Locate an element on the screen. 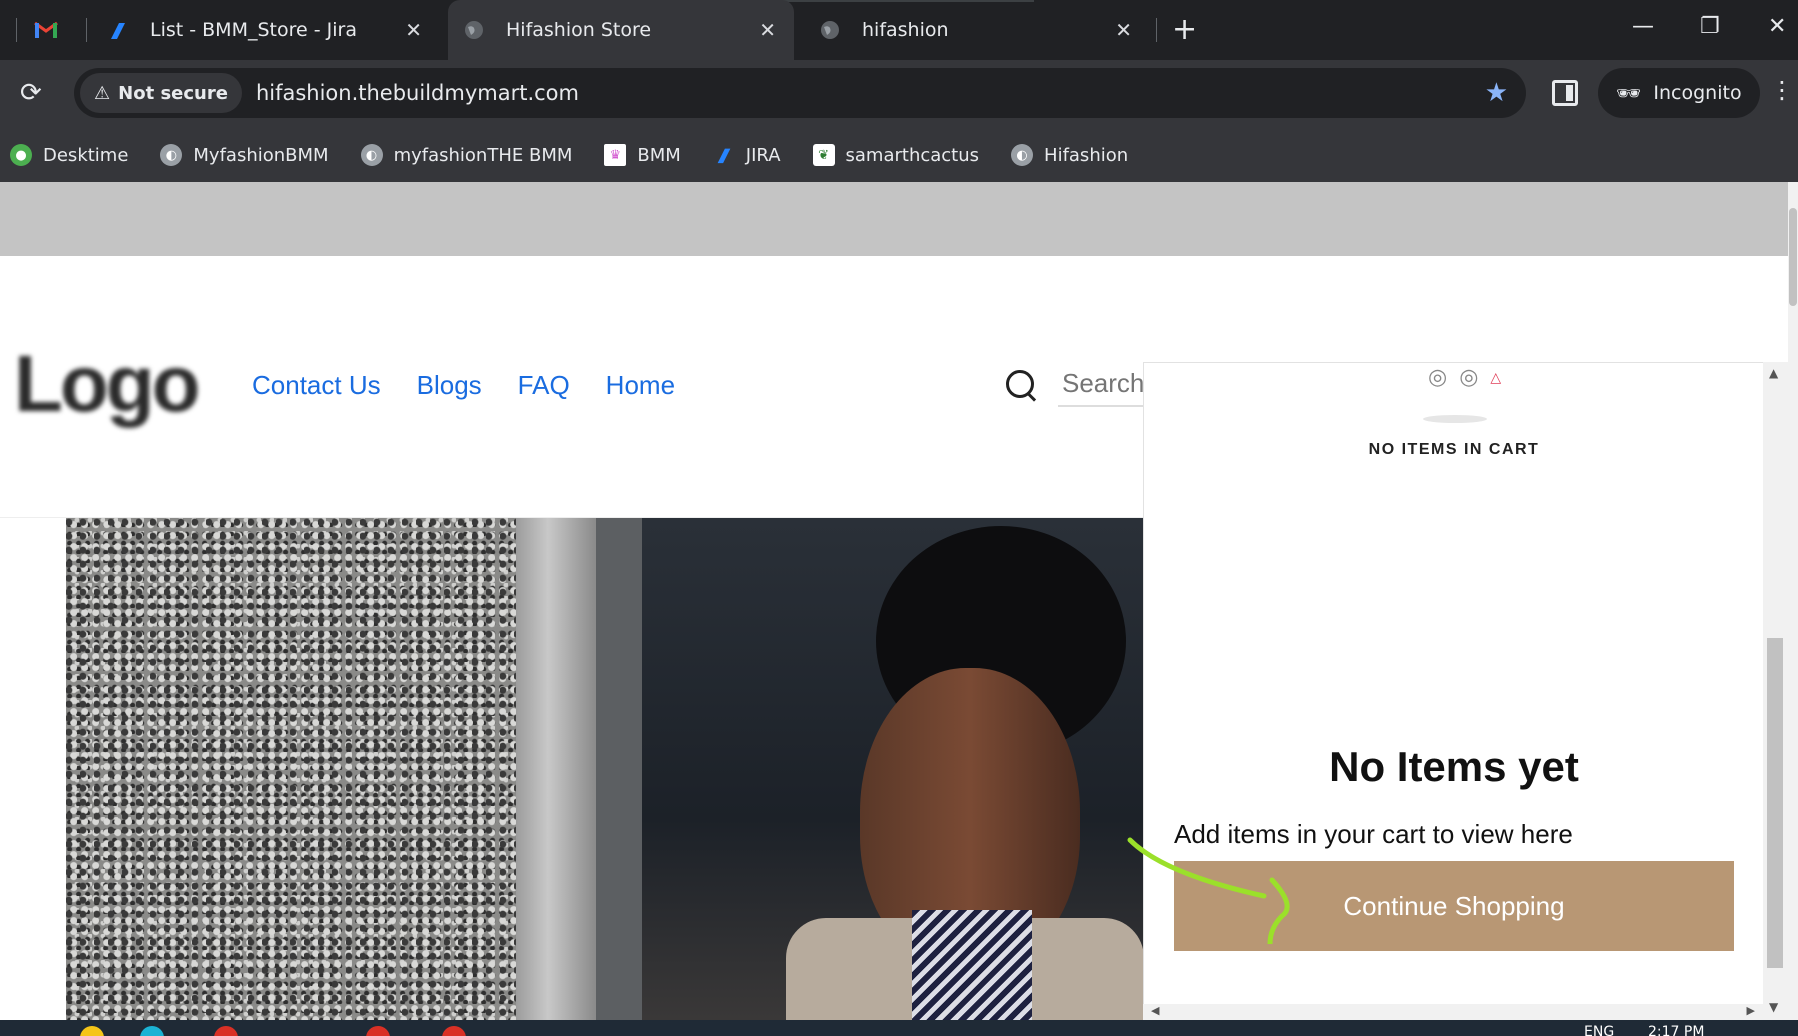 The width and height of the screenshot is (1798, 1036). bookmark-label: samarthcactus is located at coordinates (912, 155).